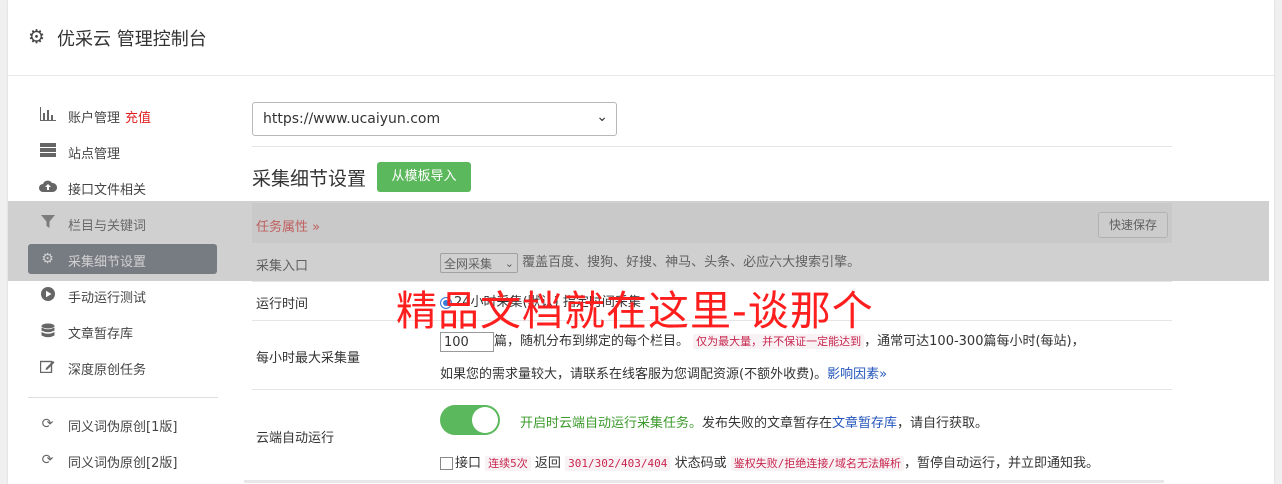 The height and width of the screenshot is (484, 1282). What do you see at coordinates (47, 151) in the screenshot?
I see `server-icon` at bounding box center [47, 151].